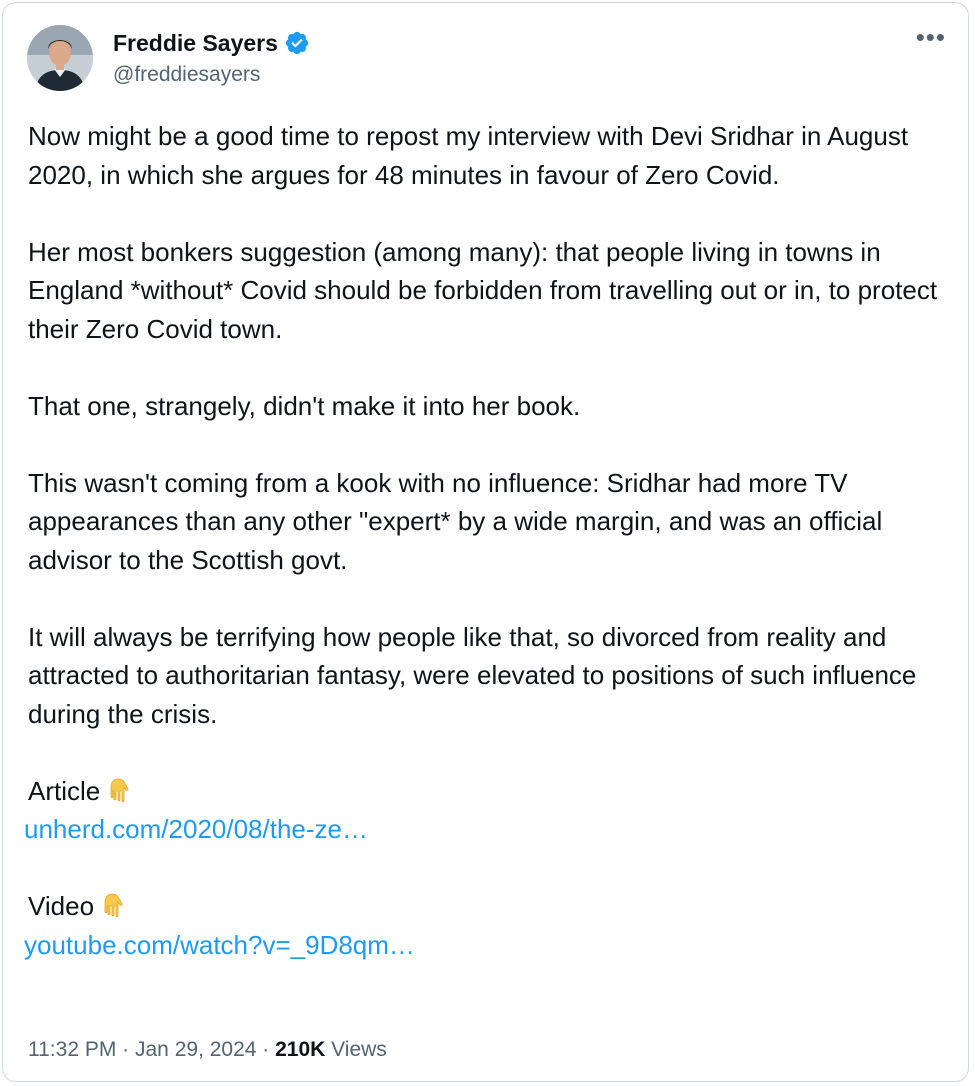  What do you see at coordinates (297, 43) in the screenshot?
I see `verified-badge-icon` at bounding box center [297, 43].